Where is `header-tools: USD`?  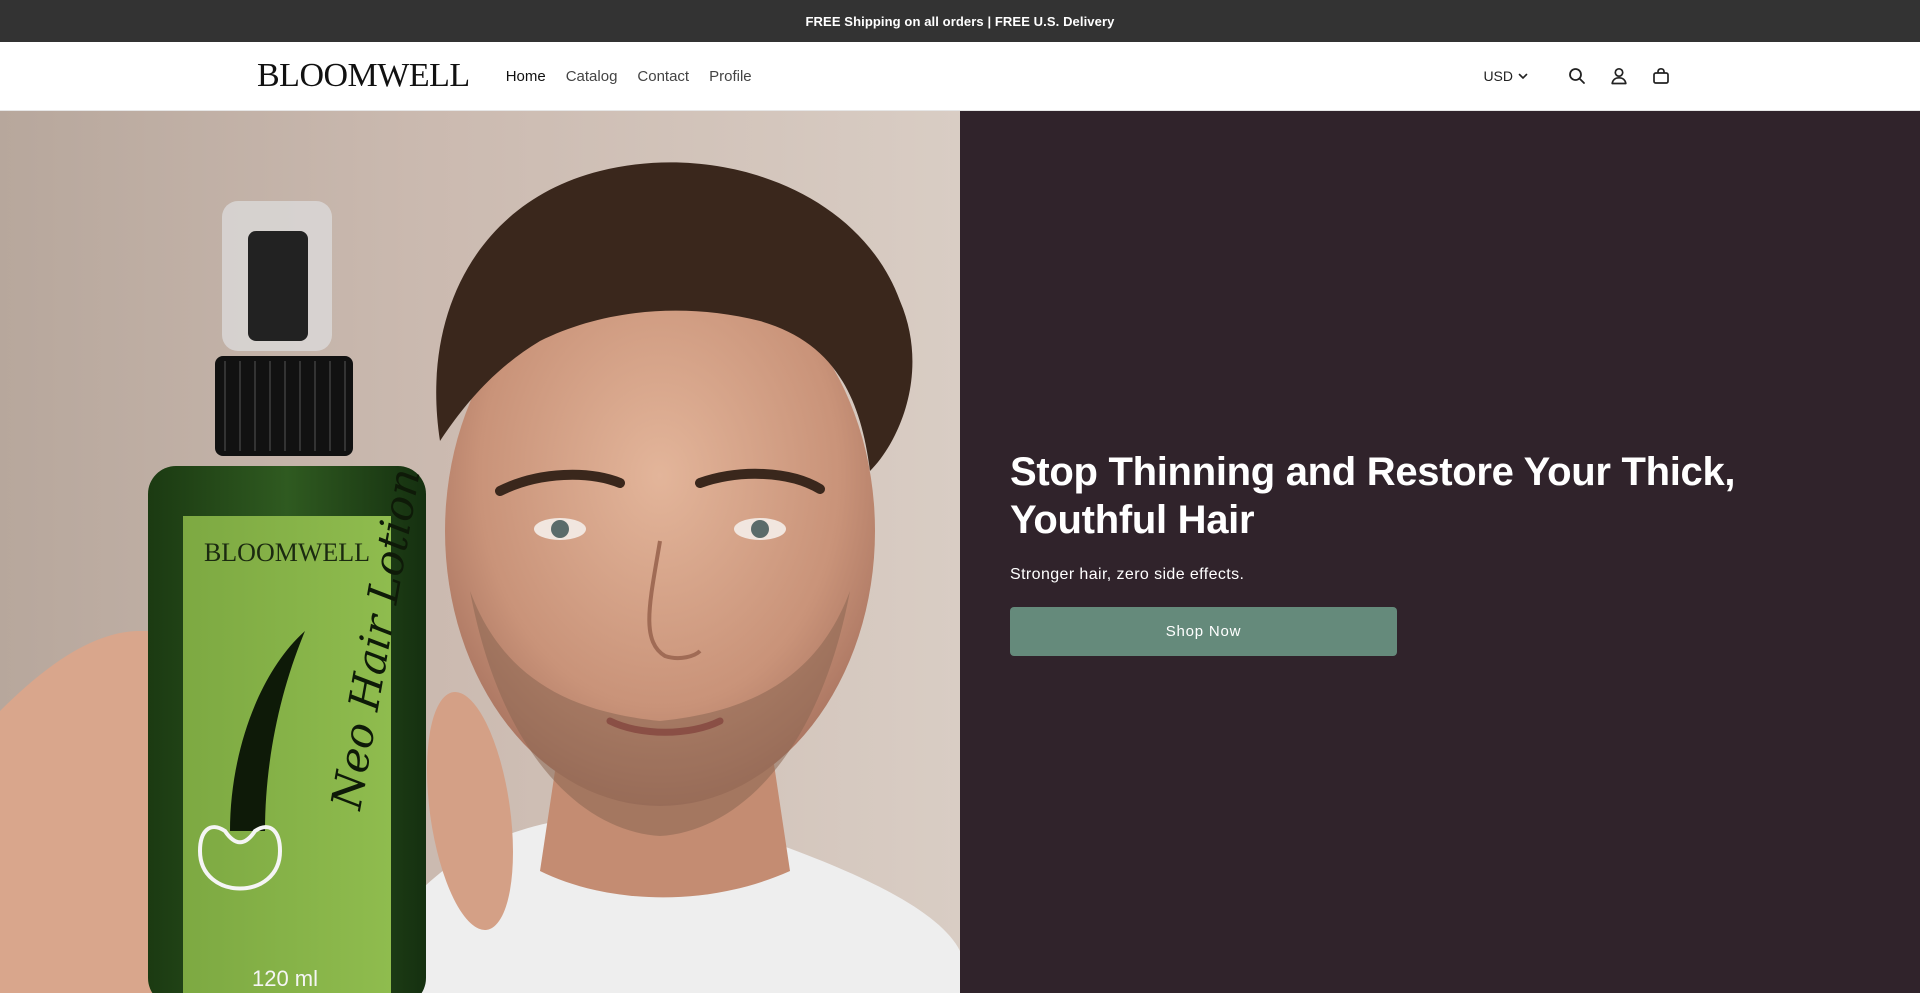
header-tools: USD is located at coordinates (1578, 76).